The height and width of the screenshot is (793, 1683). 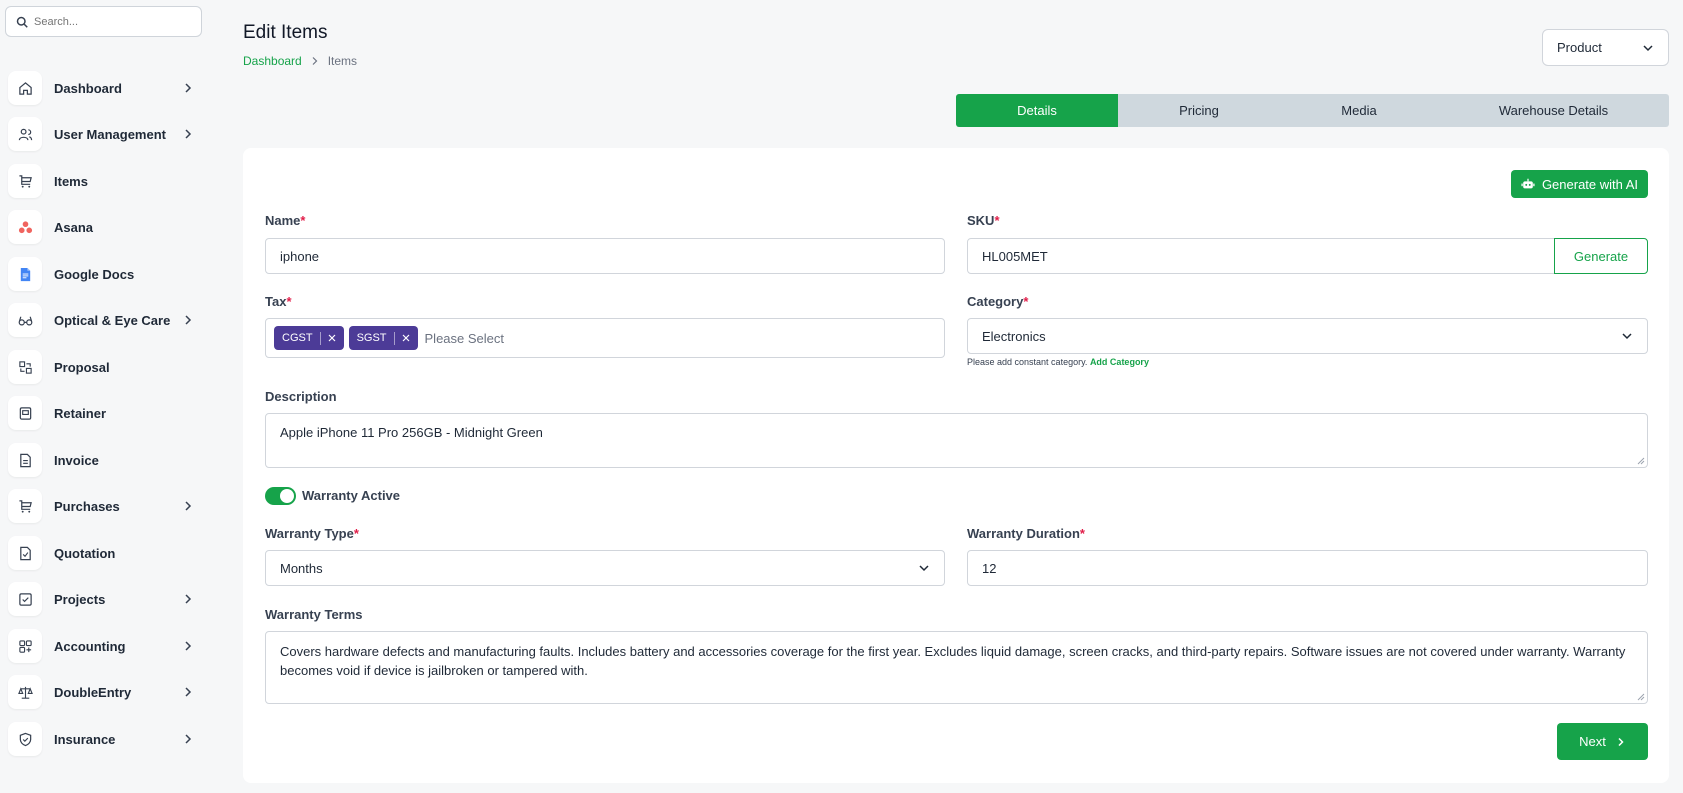 I want to click on sidebar-item-invoice: Invoice, so click(x=104, y=460).